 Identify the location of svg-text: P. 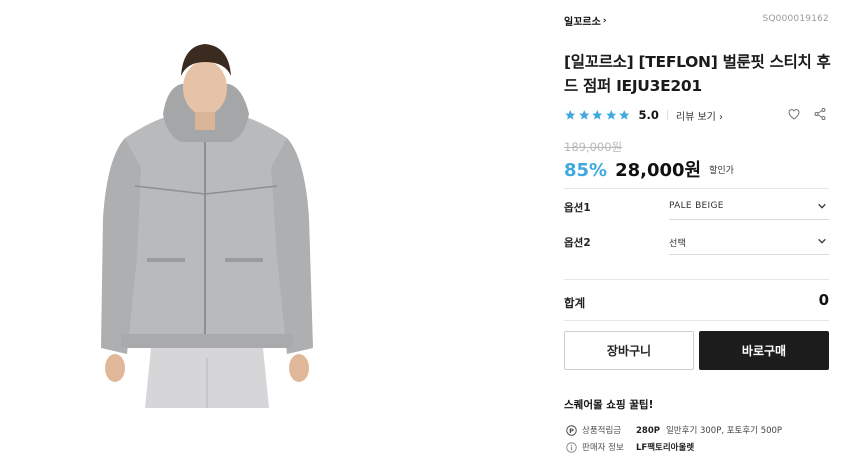
(571, 430).